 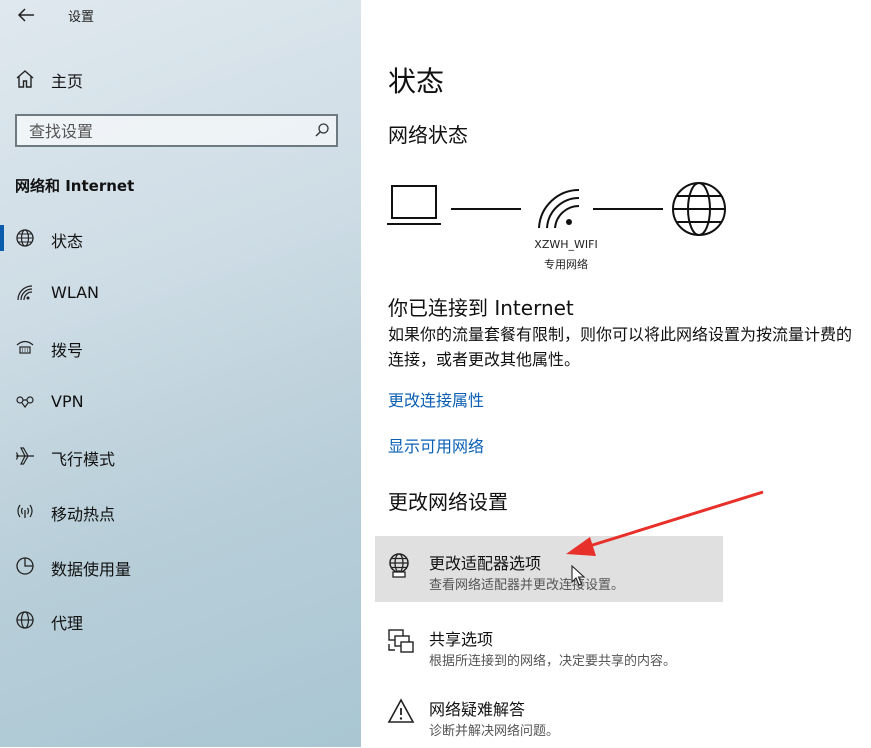 What do you see at coordinates (25, 620) in the screenshot?
I see `proxy-globe-icon` at bounding box center [25, 620].